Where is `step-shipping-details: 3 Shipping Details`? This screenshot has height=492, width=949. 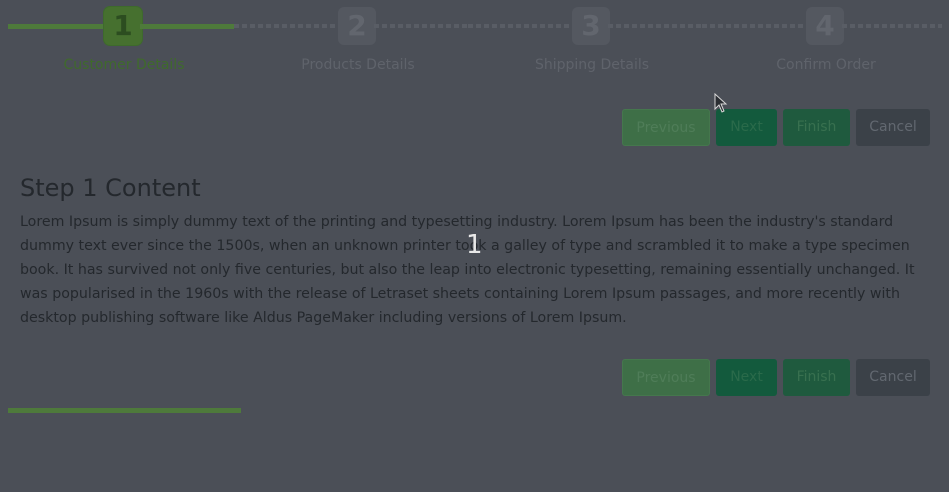 step-shipping-details: 3 Shipping Details is located at coordinates (585, 45).